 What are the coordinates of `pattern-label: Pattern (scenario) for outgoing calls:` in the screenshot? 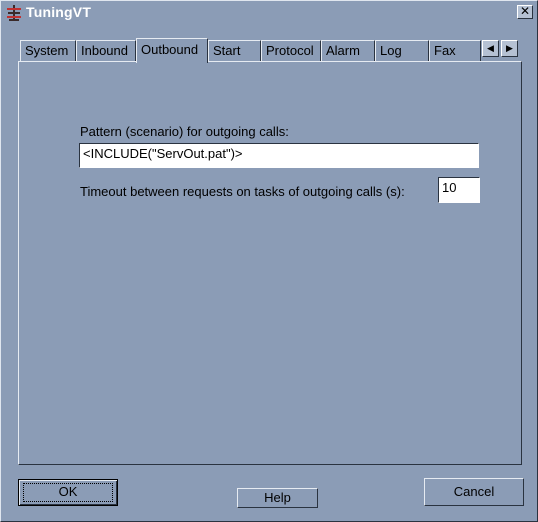 It's located at (184, 131).